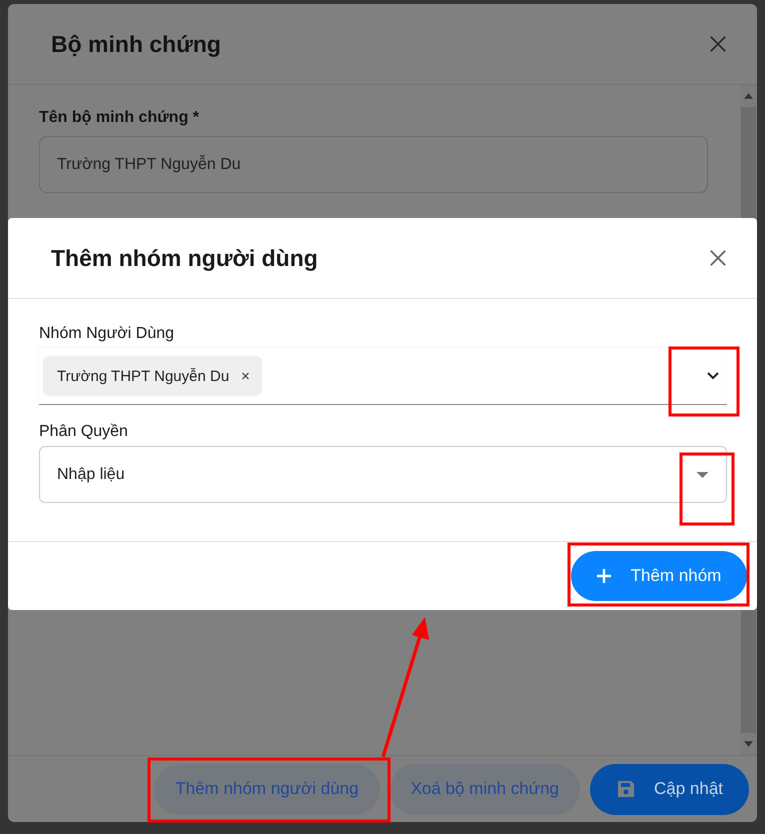 The height and width of the screenshot is (834, 765). What do you see at coordinates (245, 376) in the screenshot?
I see `remove-chip-button: ×` at bounding box center [245, 376].